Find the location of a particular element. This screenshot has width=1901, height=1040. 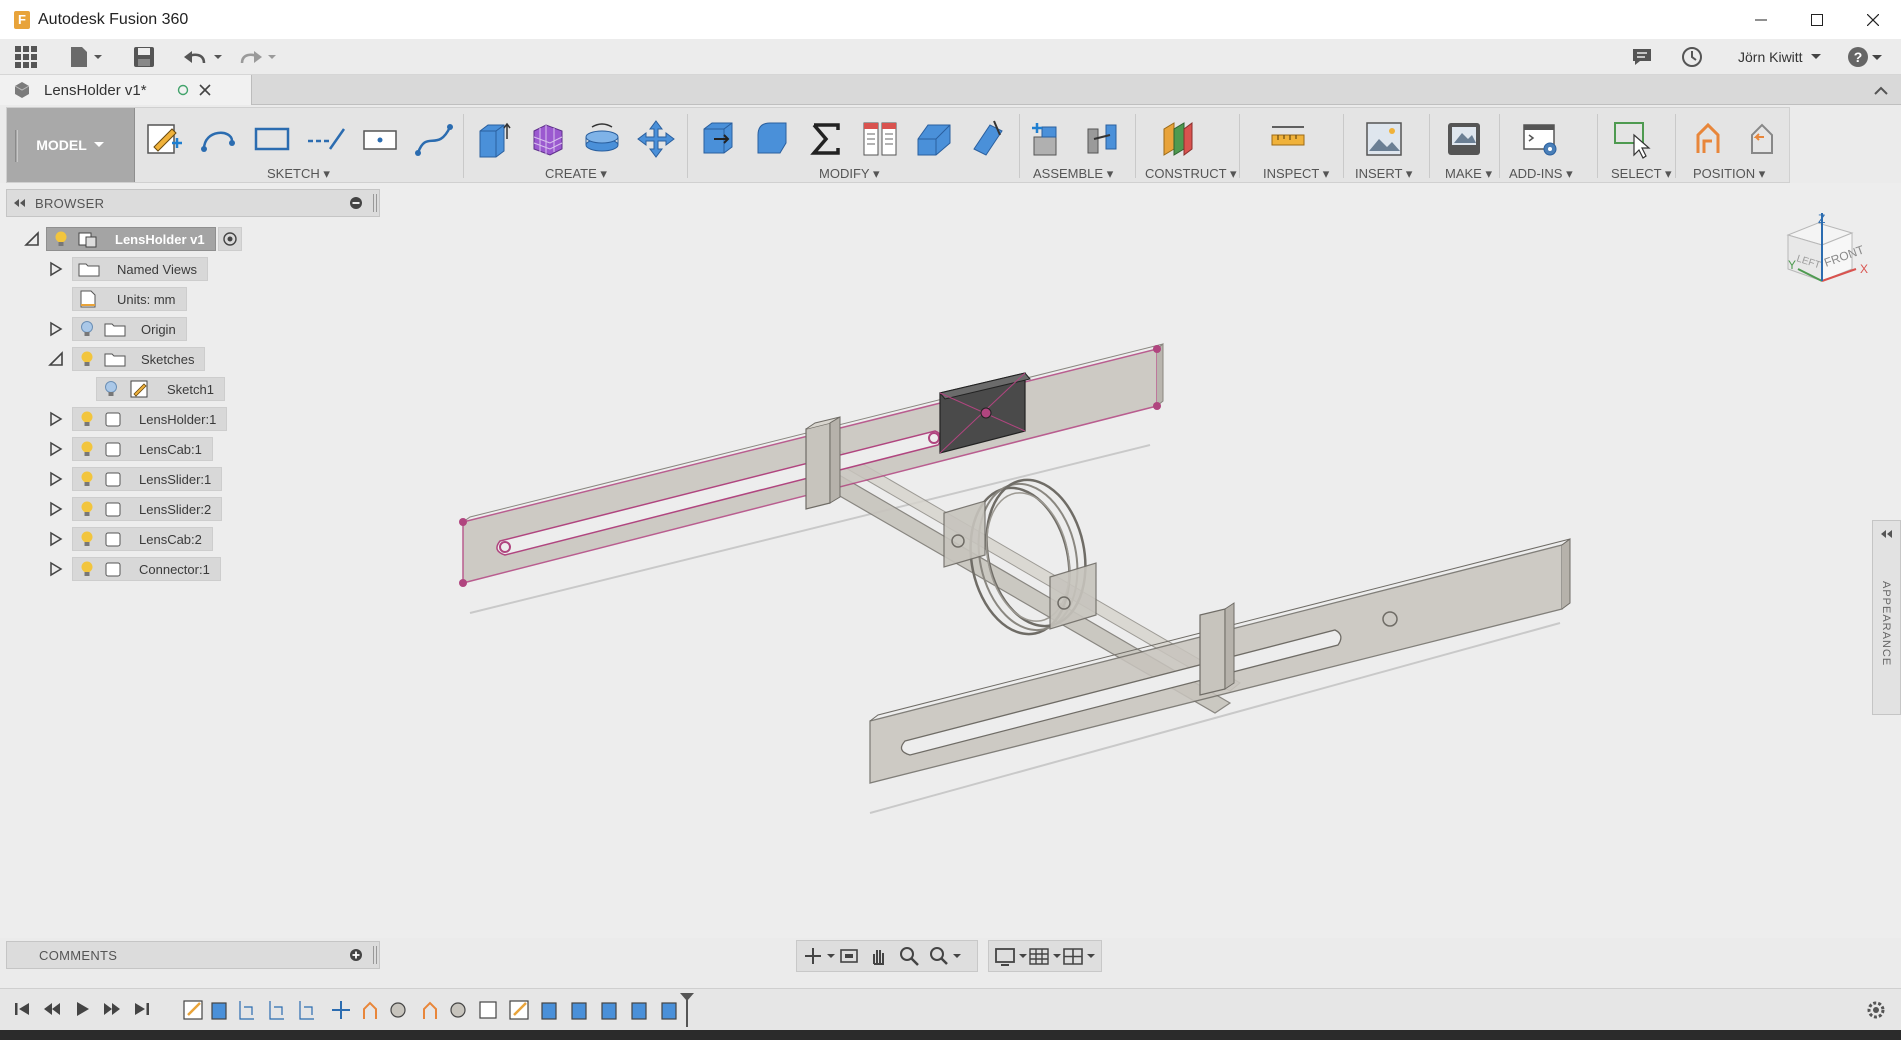

position-group-menu: POSITION ▾ is located at coordinates (1729, 174).